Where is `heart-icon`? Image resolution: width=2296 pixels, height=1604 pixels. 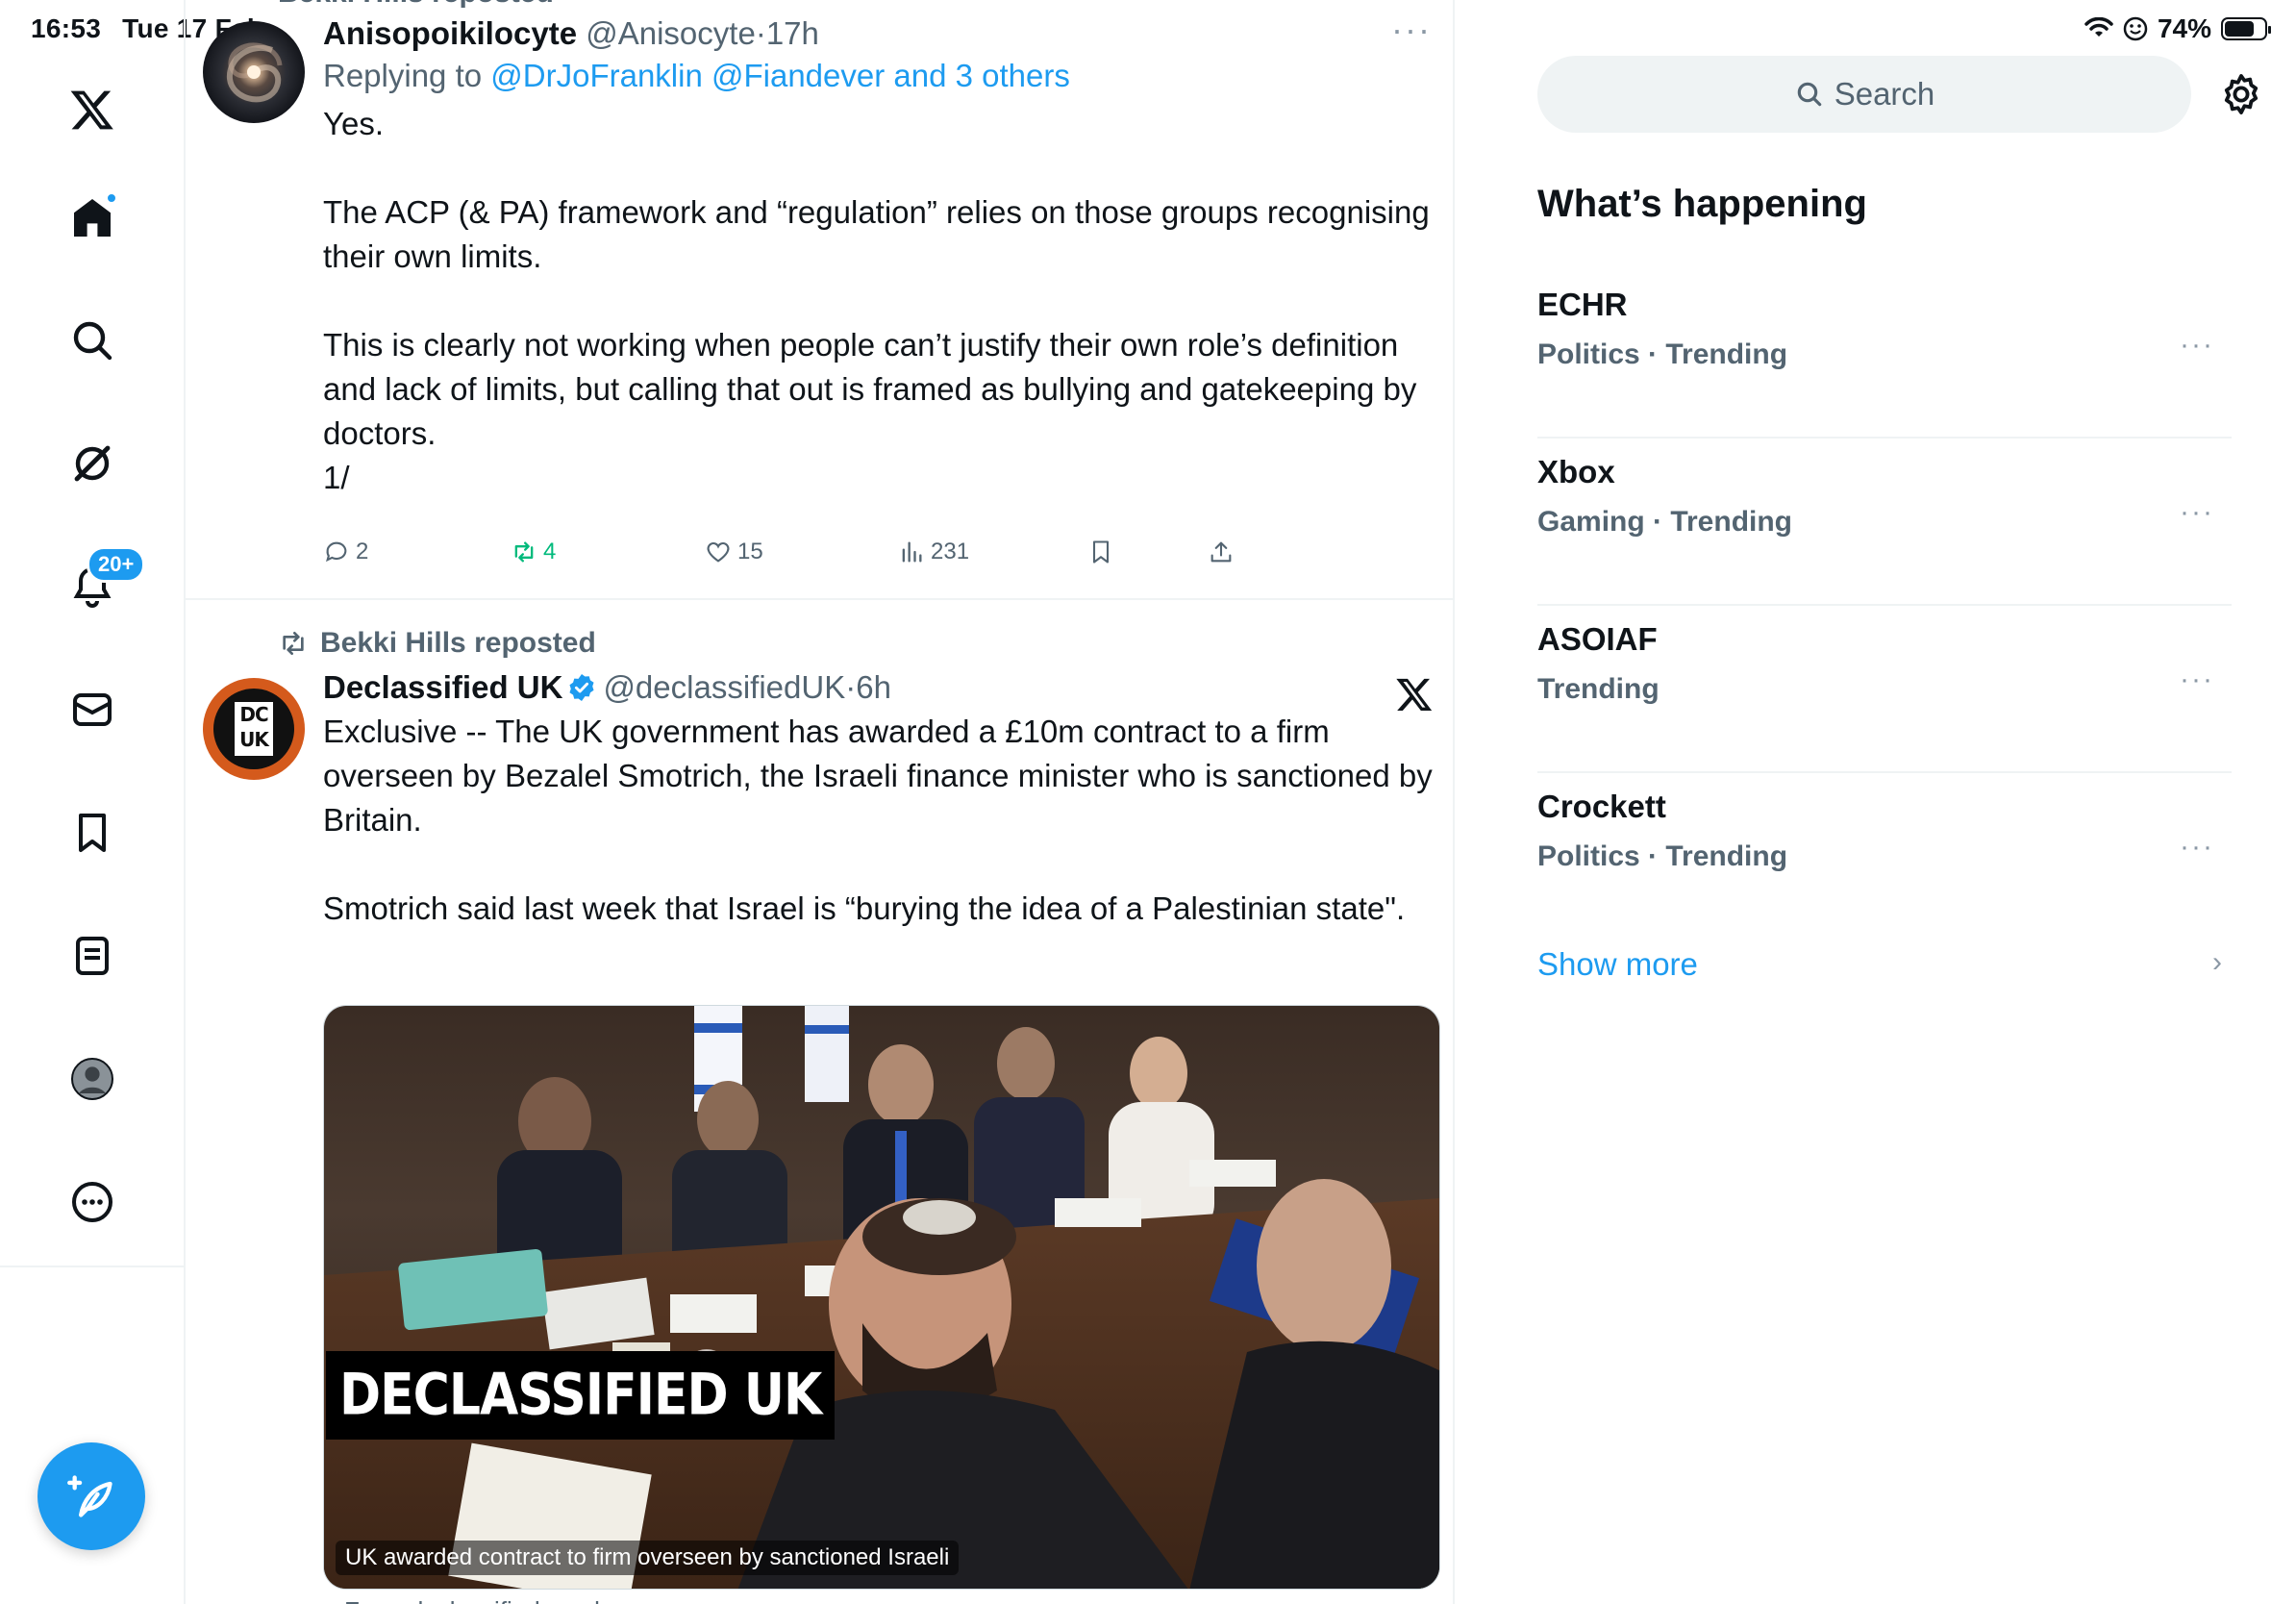 heart-icon is located at coordinates (718, 552).